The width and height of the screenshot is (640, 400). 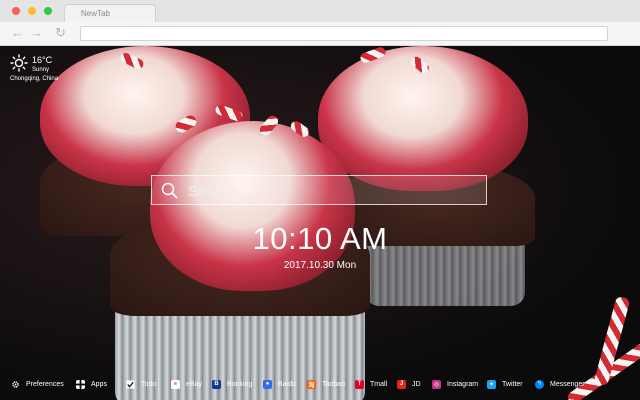 What do you see at coordinates (416, 384) in the screenshot?
I see `shortcut-label: JD` at bounding box center [416, 384].